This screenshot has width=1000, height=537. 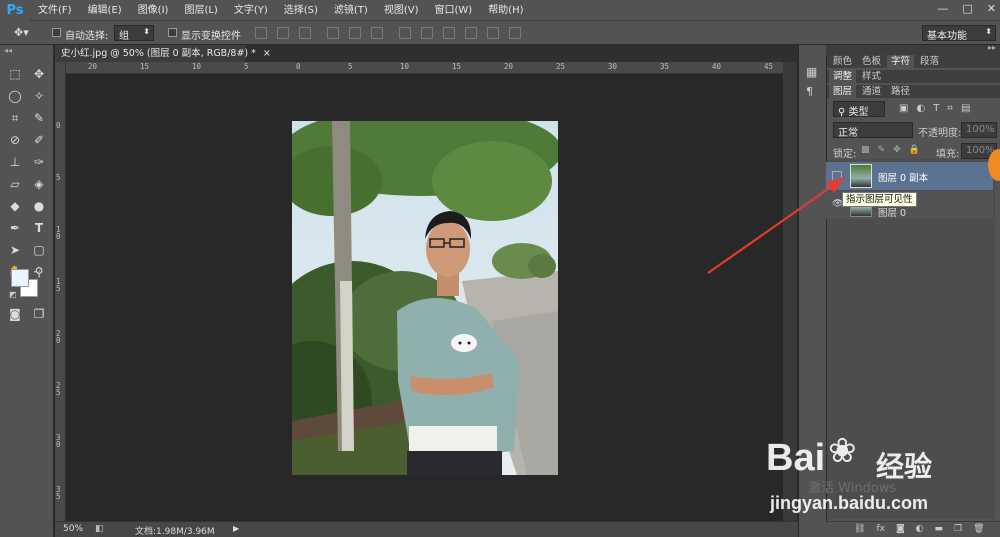 What do you see at coordinates (843, 76) in the screenshot?
I see `tab-adjustments: 调整` at bounding box center [843, 76].